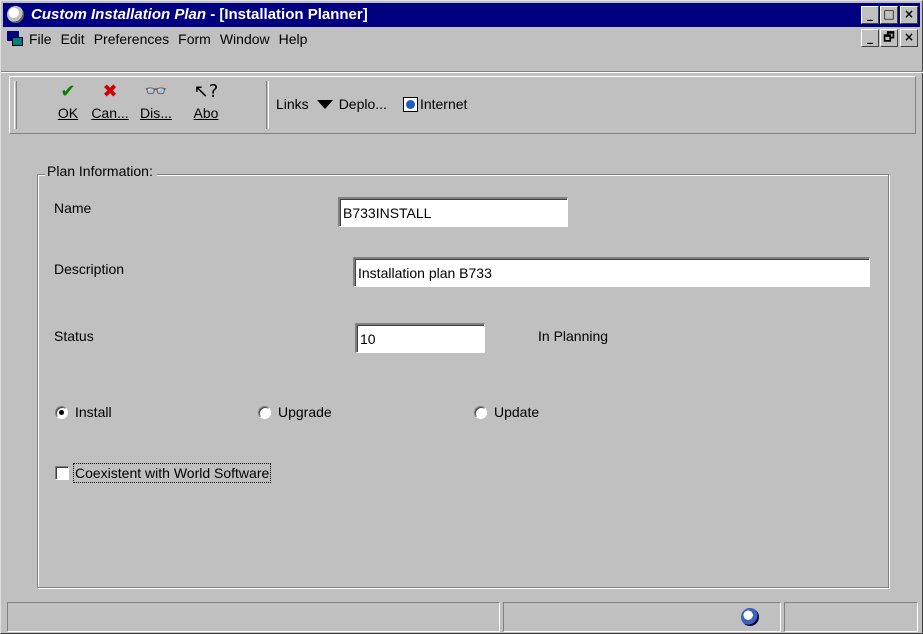  Describe the element at coordinates (324, 104) in the screenshot. I see `dropdown-arrow-icon` at that location.